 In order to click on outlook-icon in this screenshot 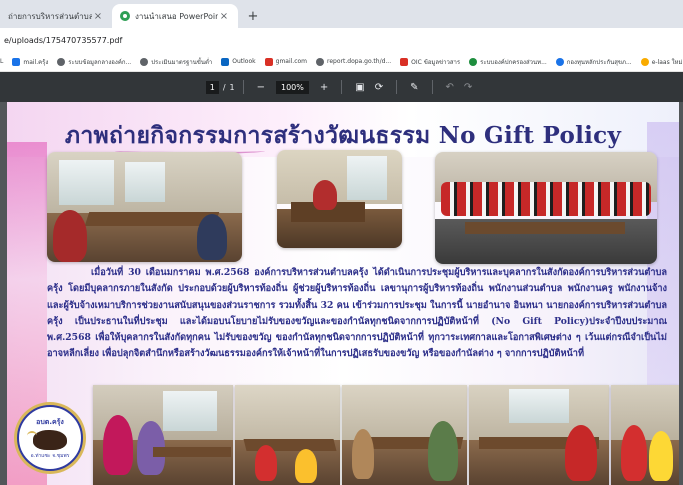, I will do `click(225, 61)`.